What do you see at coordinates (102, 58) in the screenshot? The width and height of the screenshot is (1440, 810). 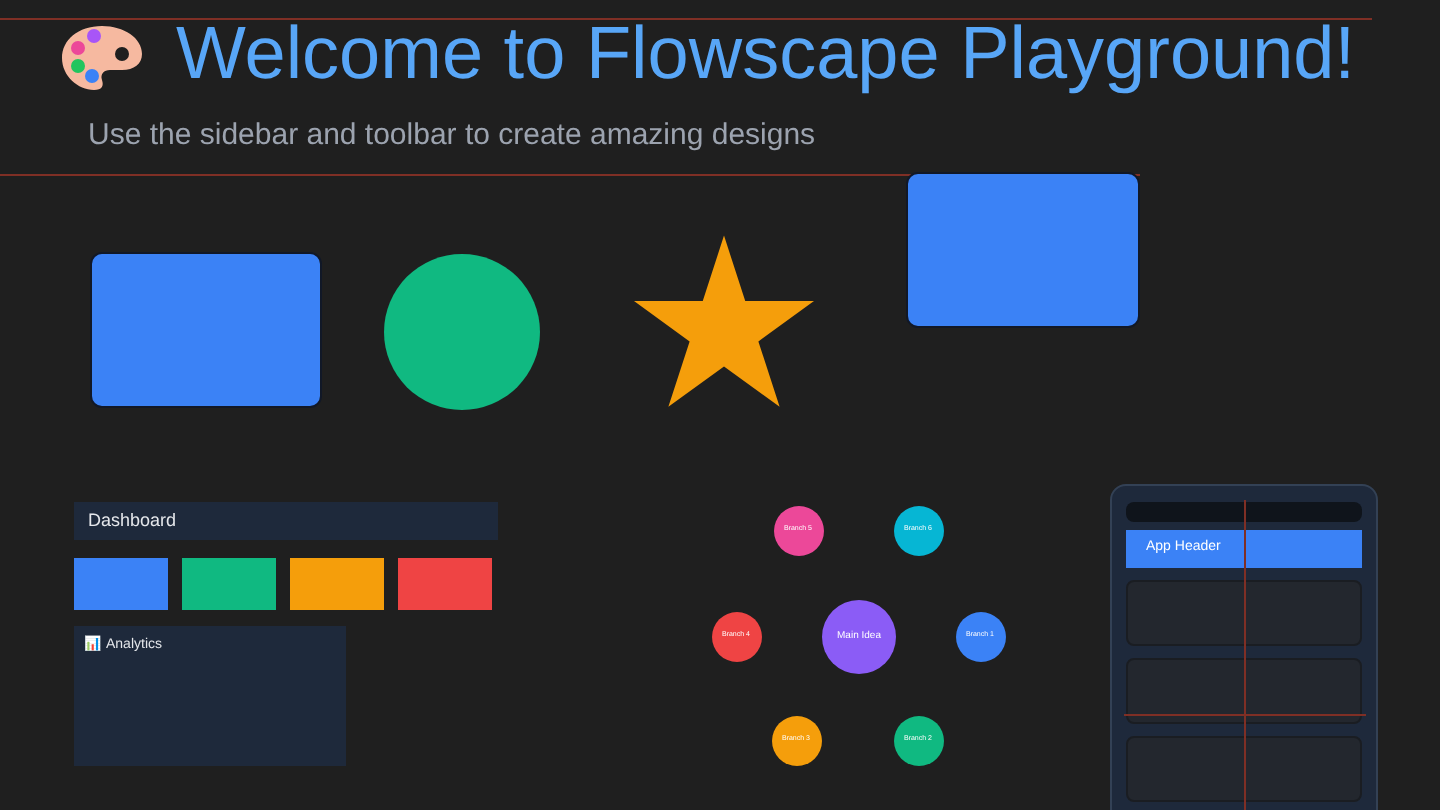 I see `palette-icon` at bounding box center [102, 58].